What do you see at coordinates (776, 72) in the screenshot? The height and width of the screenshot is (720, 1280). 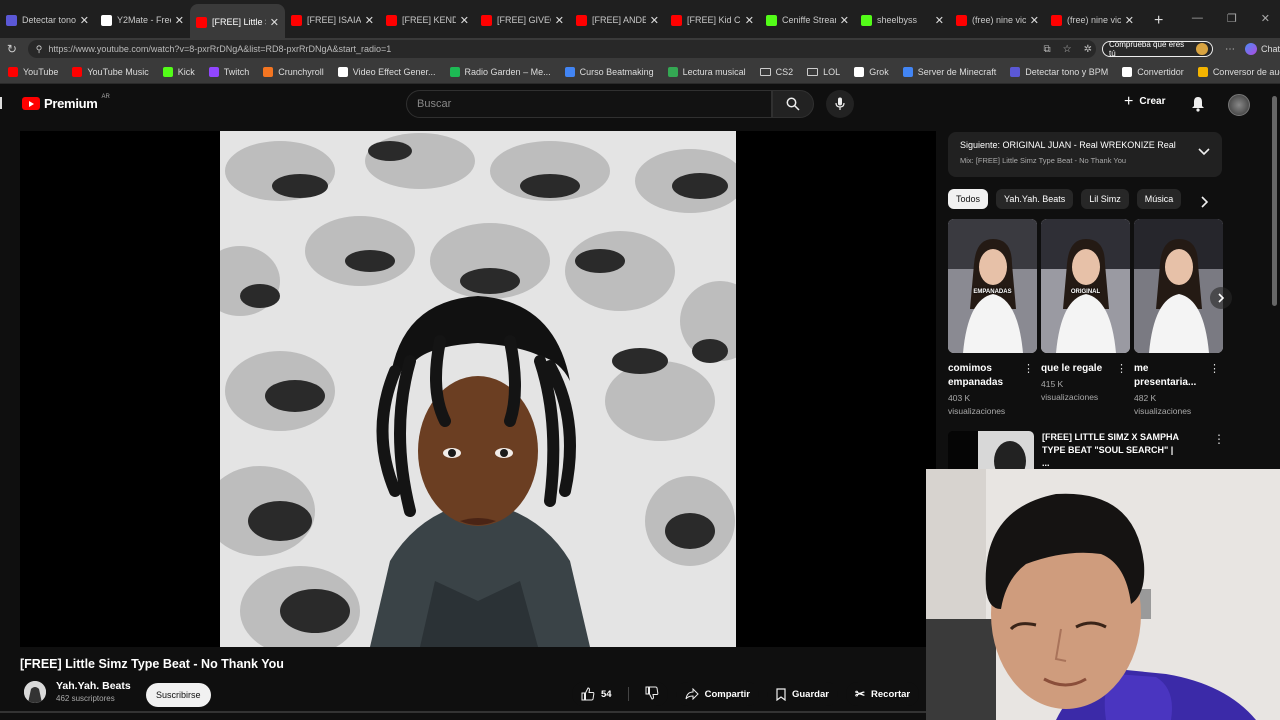 I see `bookmark-item: CS2` at bounding box center [776, 72].